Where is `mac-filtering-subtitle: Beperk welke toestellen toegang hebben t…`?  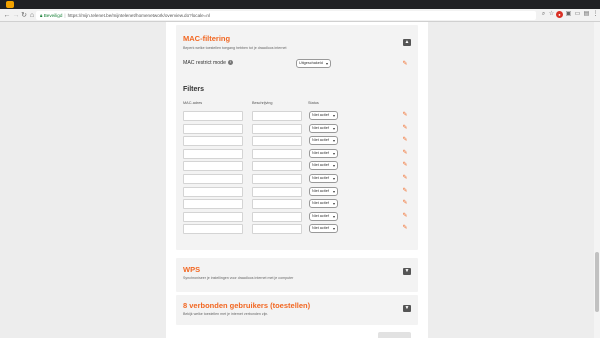
mac-filtering-subtitle: Beperk welke toestellen toegang hebben t… is located at coordinates (235, 48).